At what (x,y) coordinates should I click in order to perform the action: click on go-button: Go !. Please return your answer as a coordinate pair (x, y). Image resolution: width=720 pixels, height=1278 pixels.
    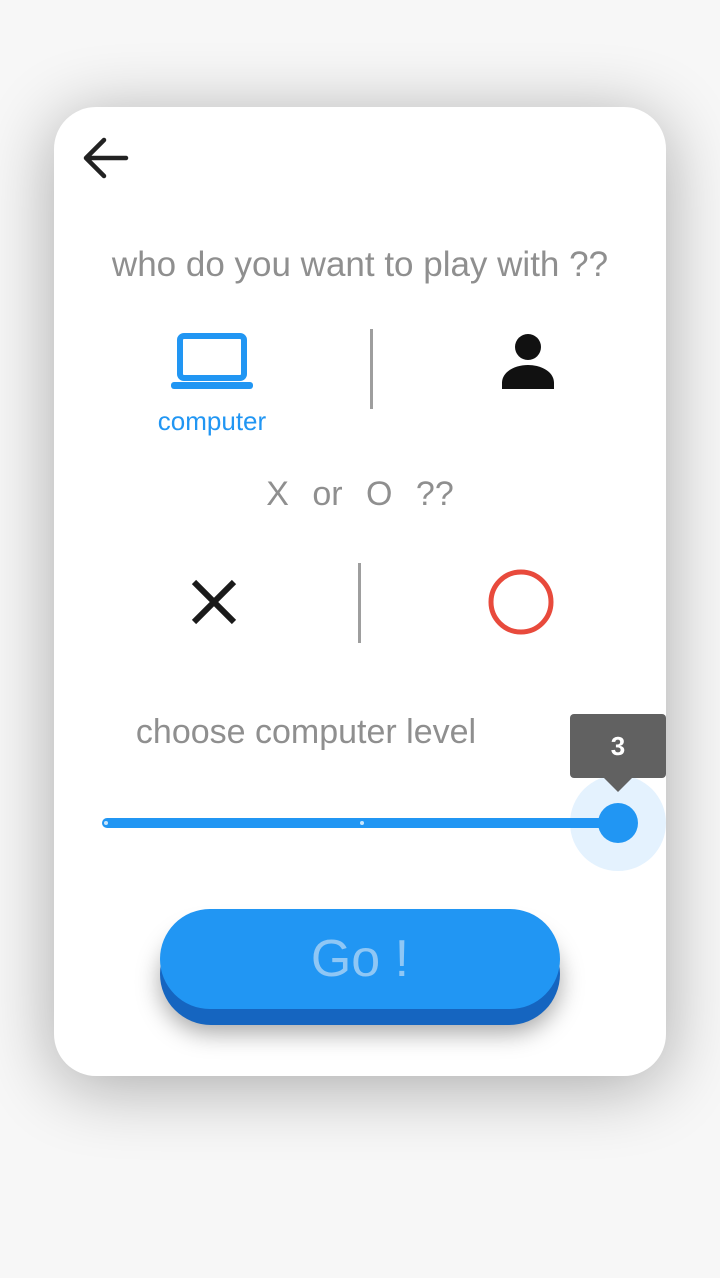
    Looking at the image, I should click on (360, 967).